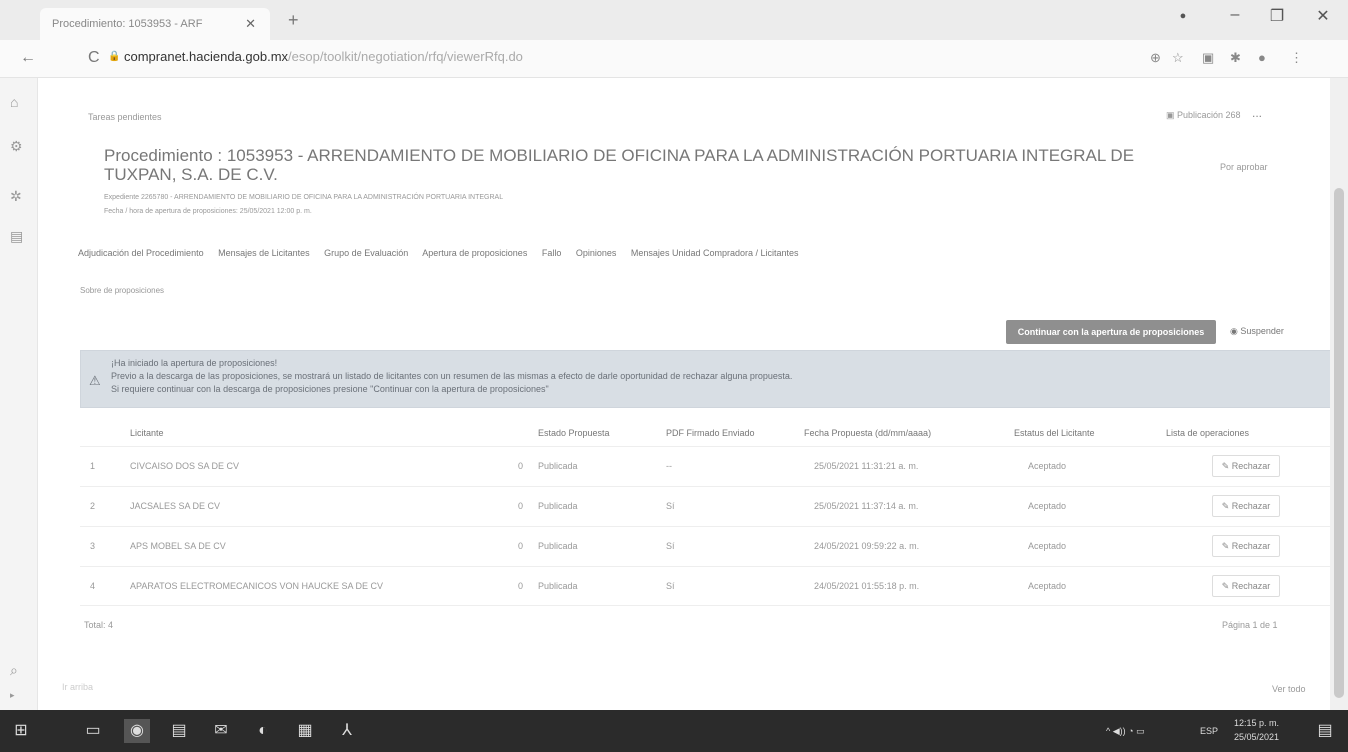 The height and width of the screenshot is (752, 1348). What do you see at coordinates (1277, 16) in the screenshot?
I see `maximize-icon: ❐` at bounding box center [1277, 16].